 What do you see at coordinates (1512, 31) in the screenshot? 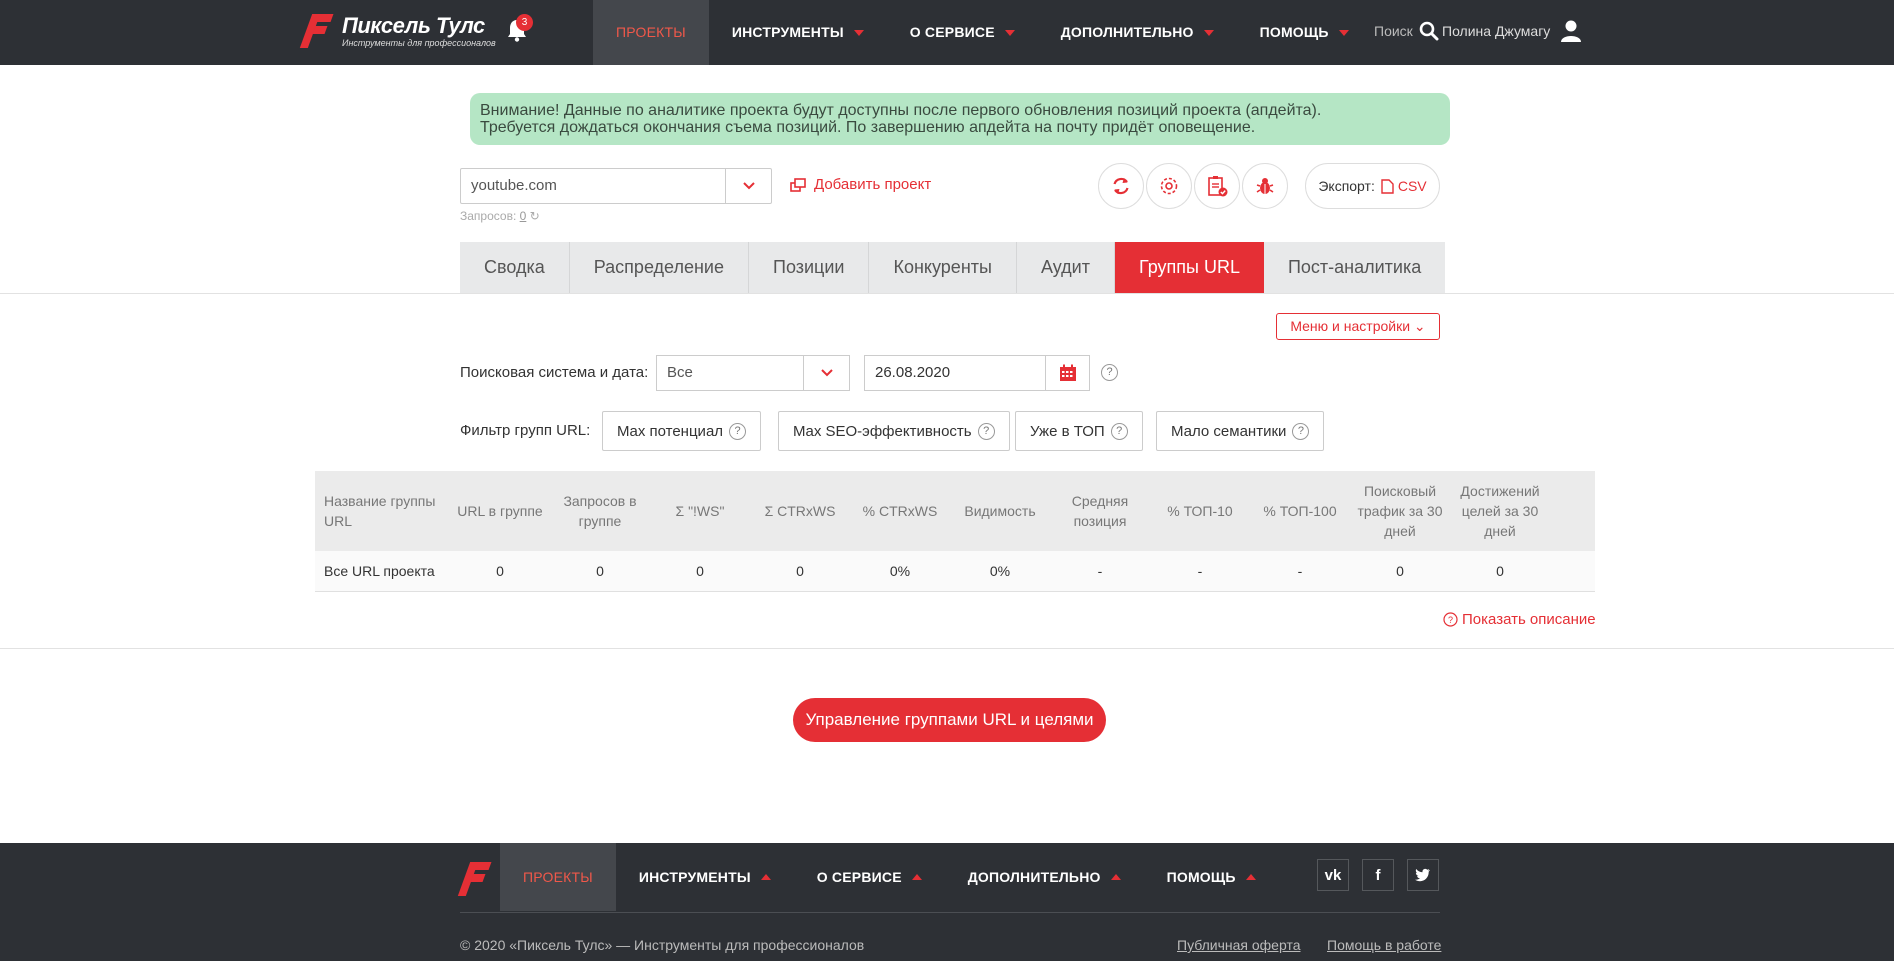
I see `user-menu: Полина Джумагу` at bounding box center [1512, 31].